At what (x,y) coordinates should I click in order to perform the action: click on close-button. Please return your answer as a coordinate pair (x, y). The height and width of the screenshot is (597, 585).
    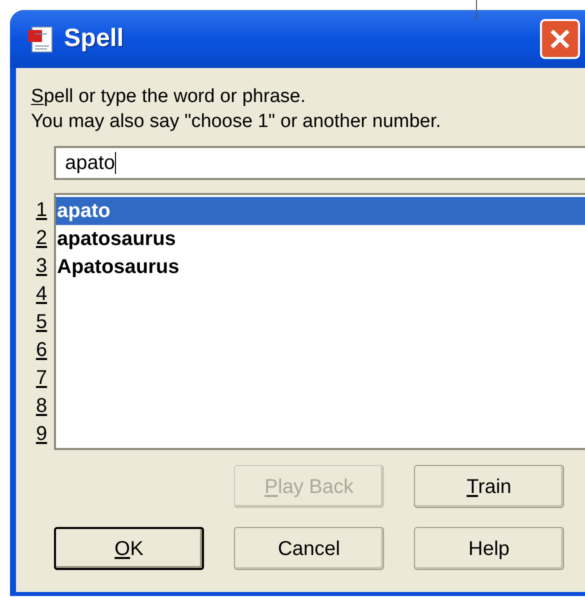
    Looking at the image, I should click on (560, 39).